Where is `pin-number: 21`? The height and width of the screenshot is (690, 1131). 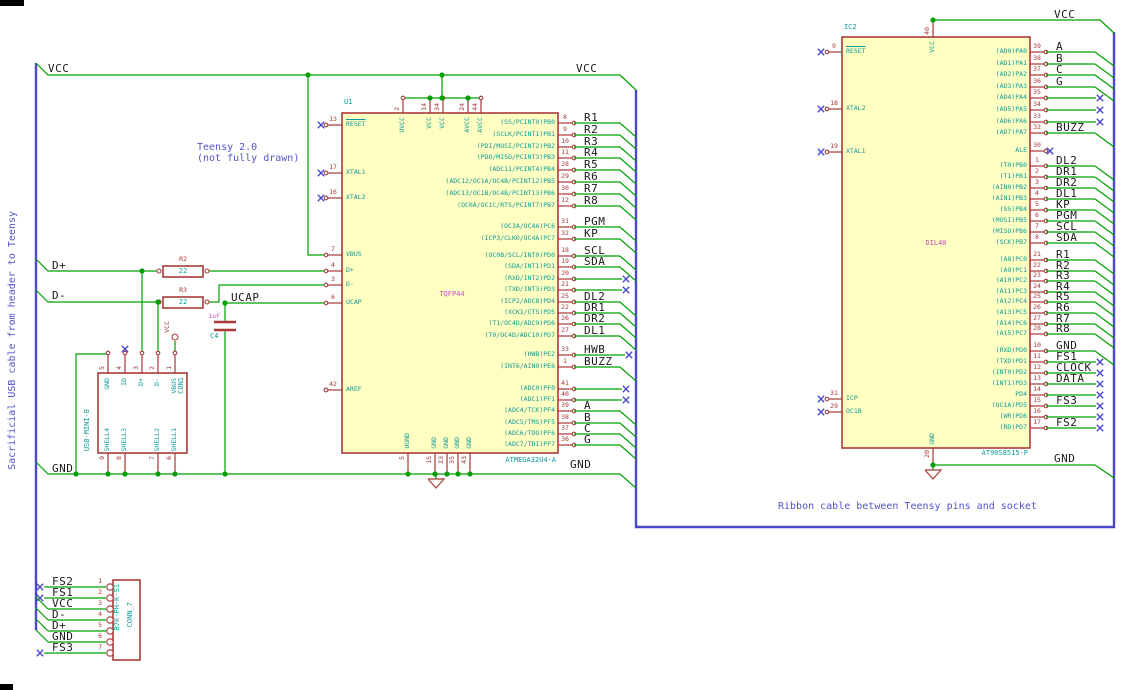 pin-number: 21 is located at coordinates (1037, 254).